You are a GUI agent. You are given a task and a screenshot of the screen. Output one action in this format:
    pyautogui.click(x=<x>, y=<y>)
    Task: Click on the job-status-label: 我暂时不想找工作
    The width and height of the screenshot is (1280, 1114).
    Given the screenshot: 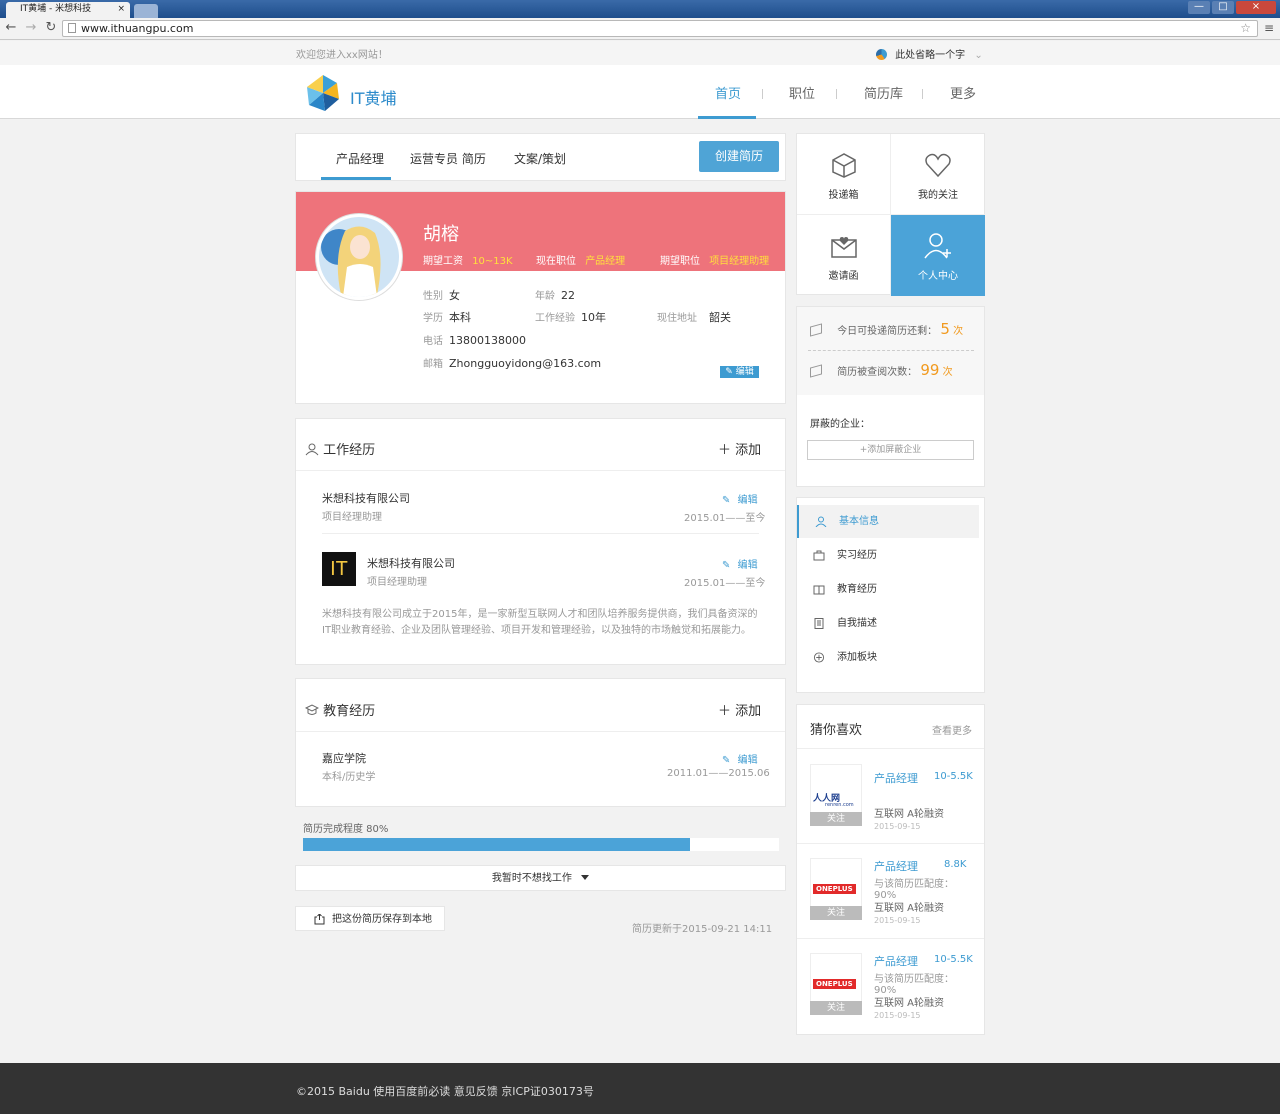 What is the action you would take?
    pyautogui.click(x=531, y=878)
    